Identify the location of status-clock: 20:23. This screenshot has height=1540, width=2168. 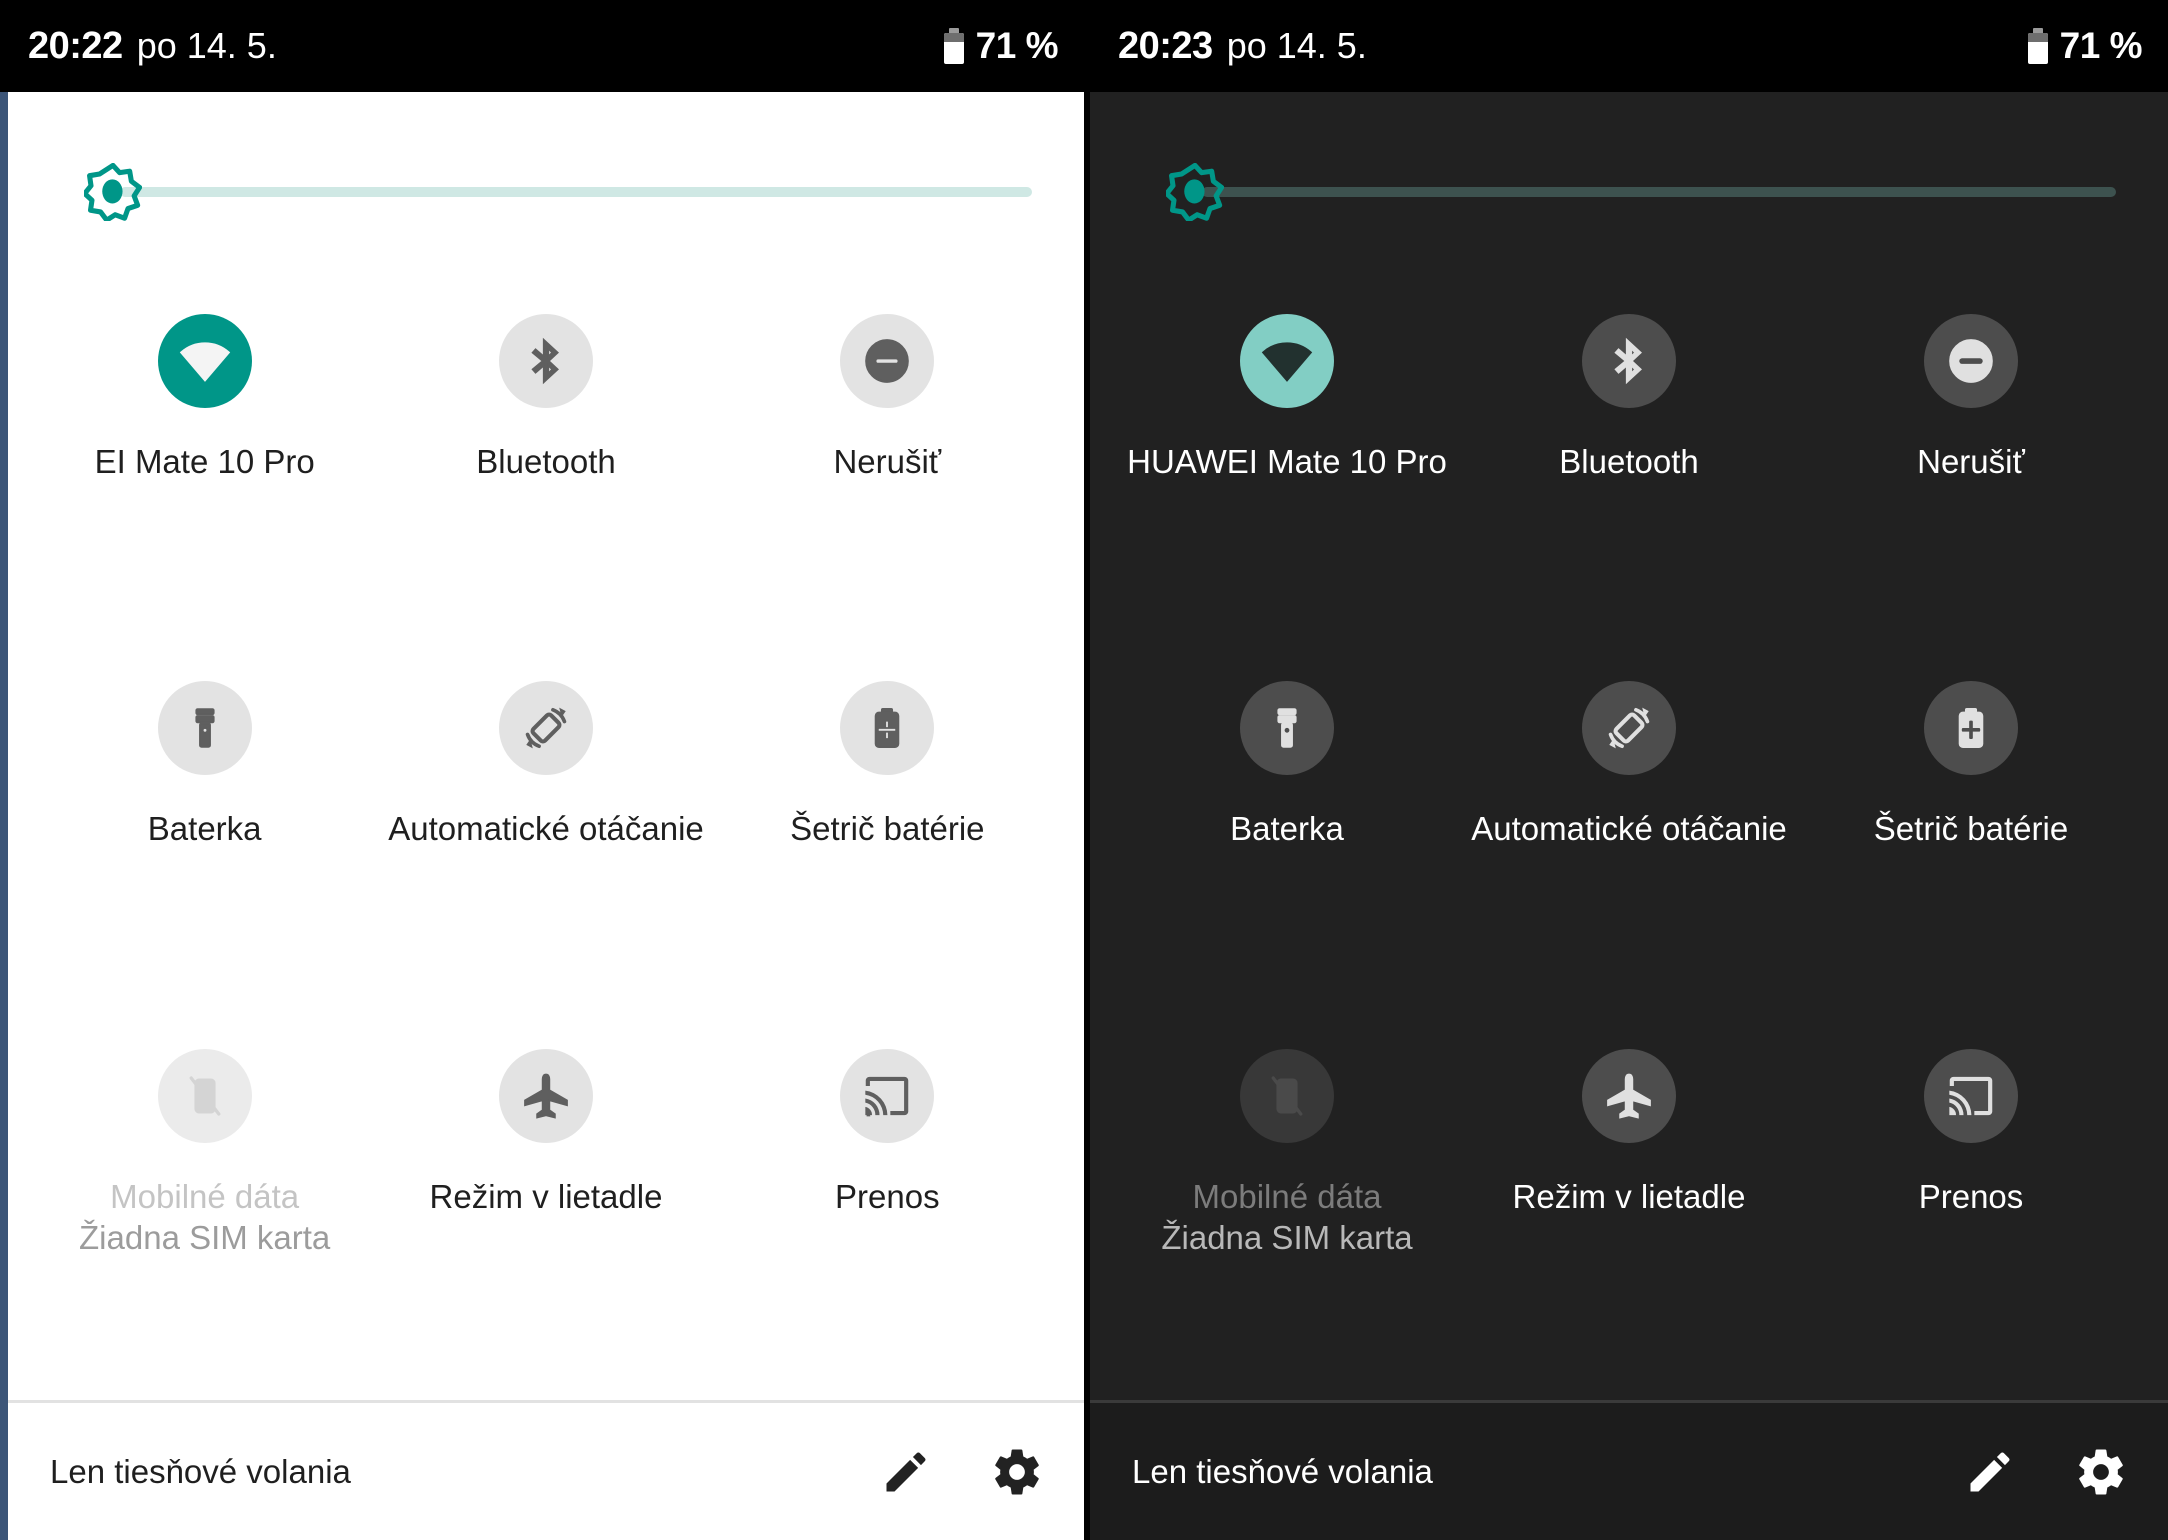
(1165, 45).